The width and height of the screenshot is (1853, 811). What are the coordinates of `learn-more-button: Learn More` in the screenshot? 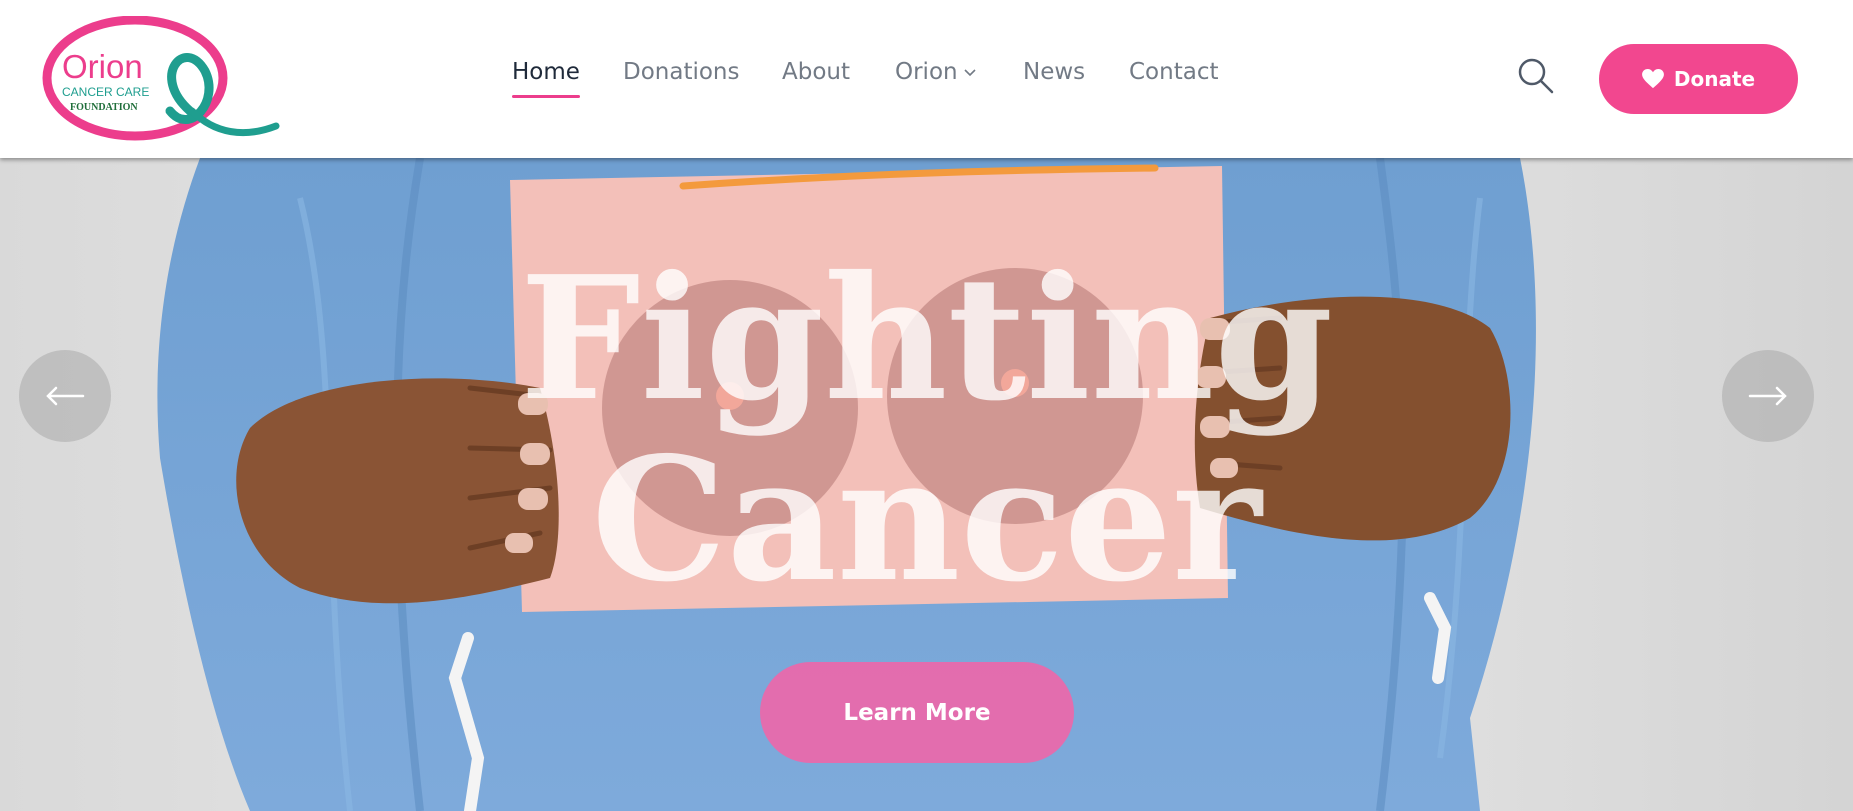 It's located at (917, 712).